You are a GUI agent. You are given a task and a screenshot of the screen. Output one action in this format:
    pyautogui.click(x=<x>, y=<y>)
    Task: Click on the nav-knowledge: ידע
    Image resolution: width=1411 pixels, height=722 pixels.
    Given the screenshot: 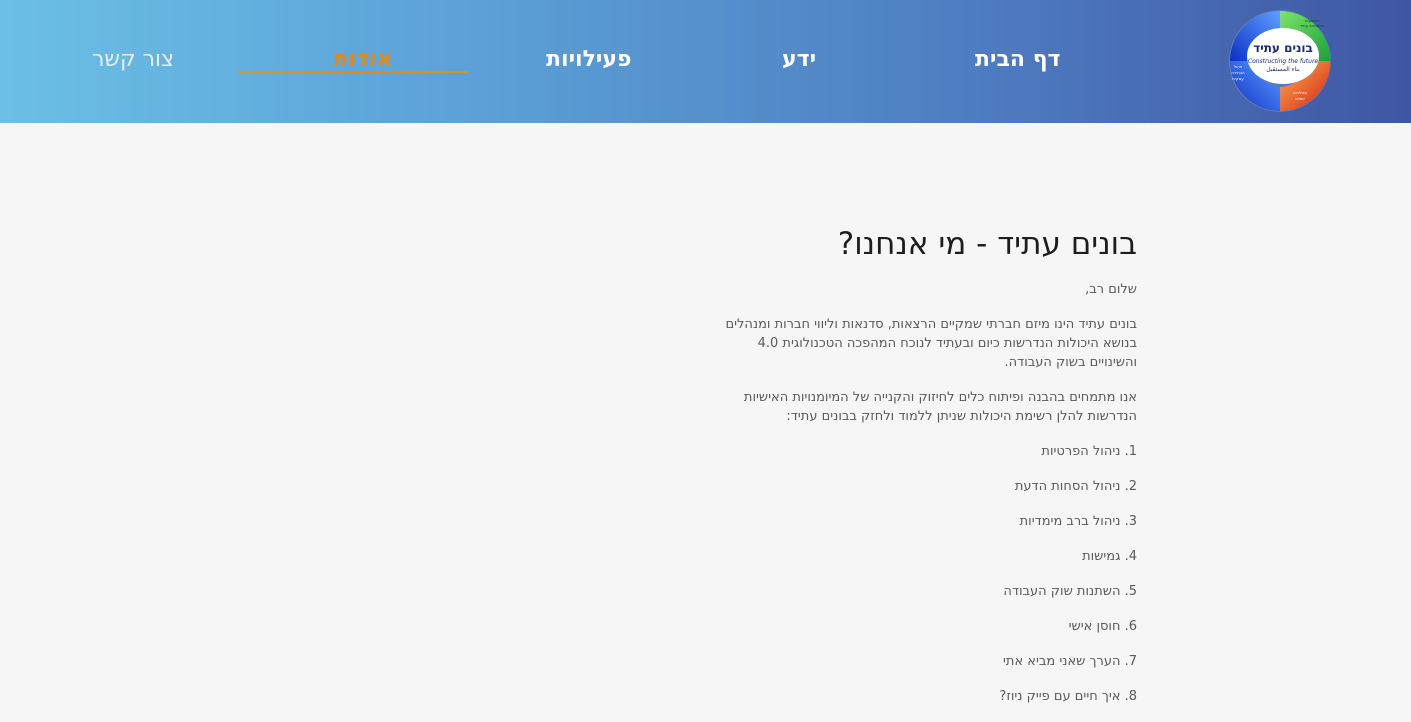 What is the action you would take?
    pyautogui.click(x=799, y=60)
    